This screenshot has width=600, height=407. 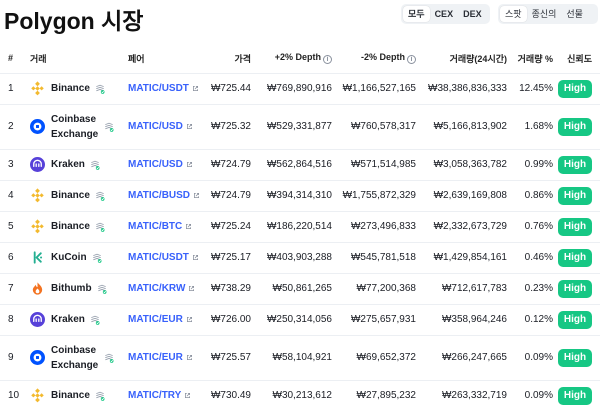 What do you see at coordinates (374, 59) in the screenshot?
I see `col-depth-minus-header: -2% Depth i` at bounding box center [374, 59].